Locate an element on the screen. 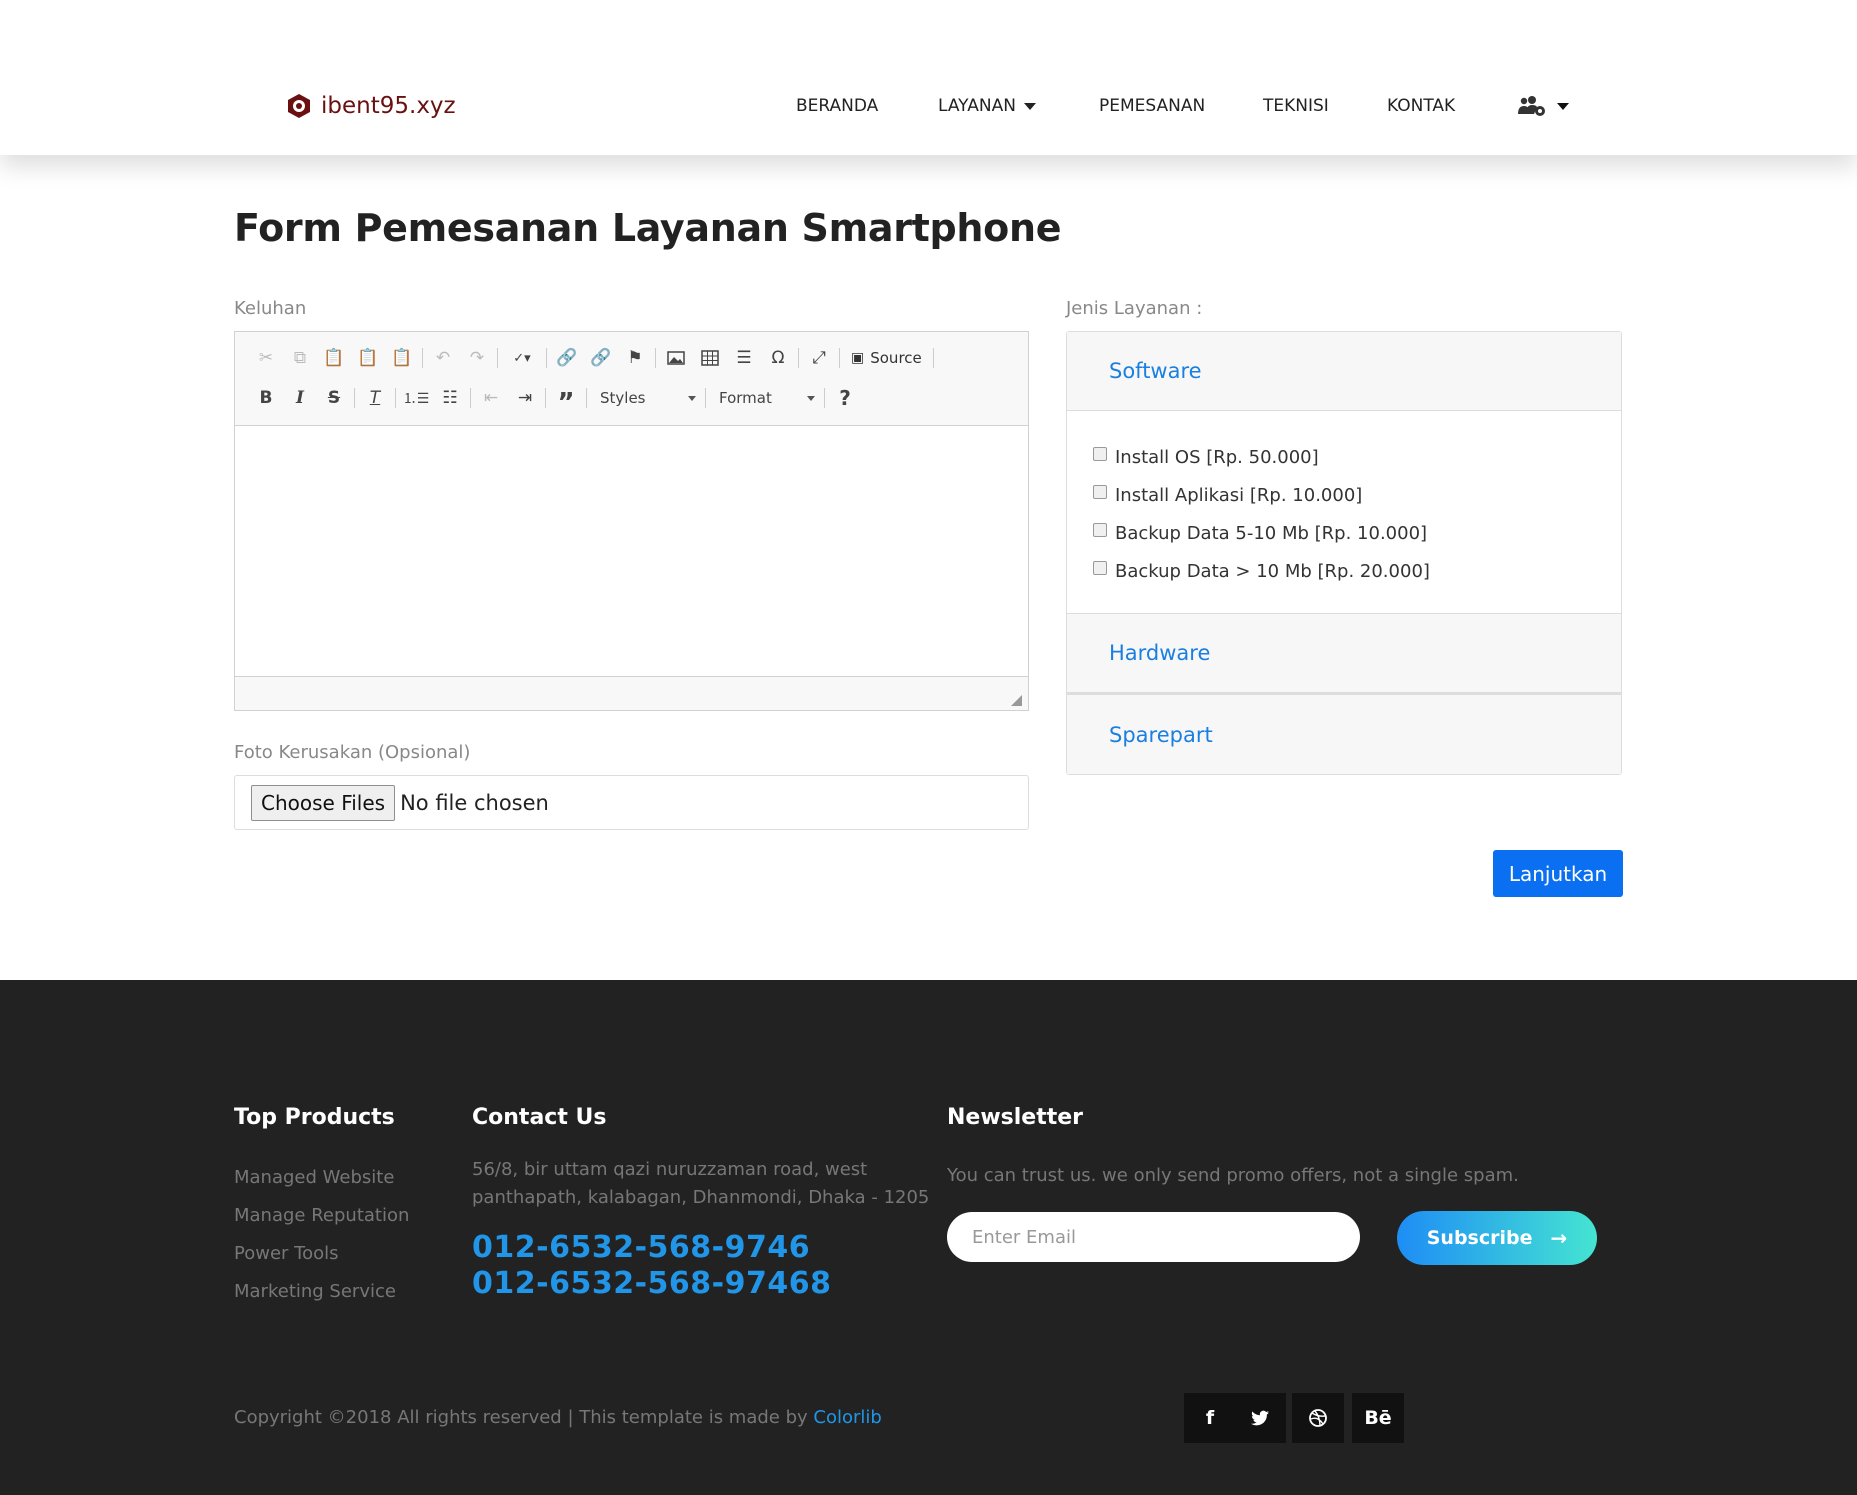 The width and height of the screenshot is (1857, 1495). file-status-text: No file chosen is located at coordinates (474, 802).